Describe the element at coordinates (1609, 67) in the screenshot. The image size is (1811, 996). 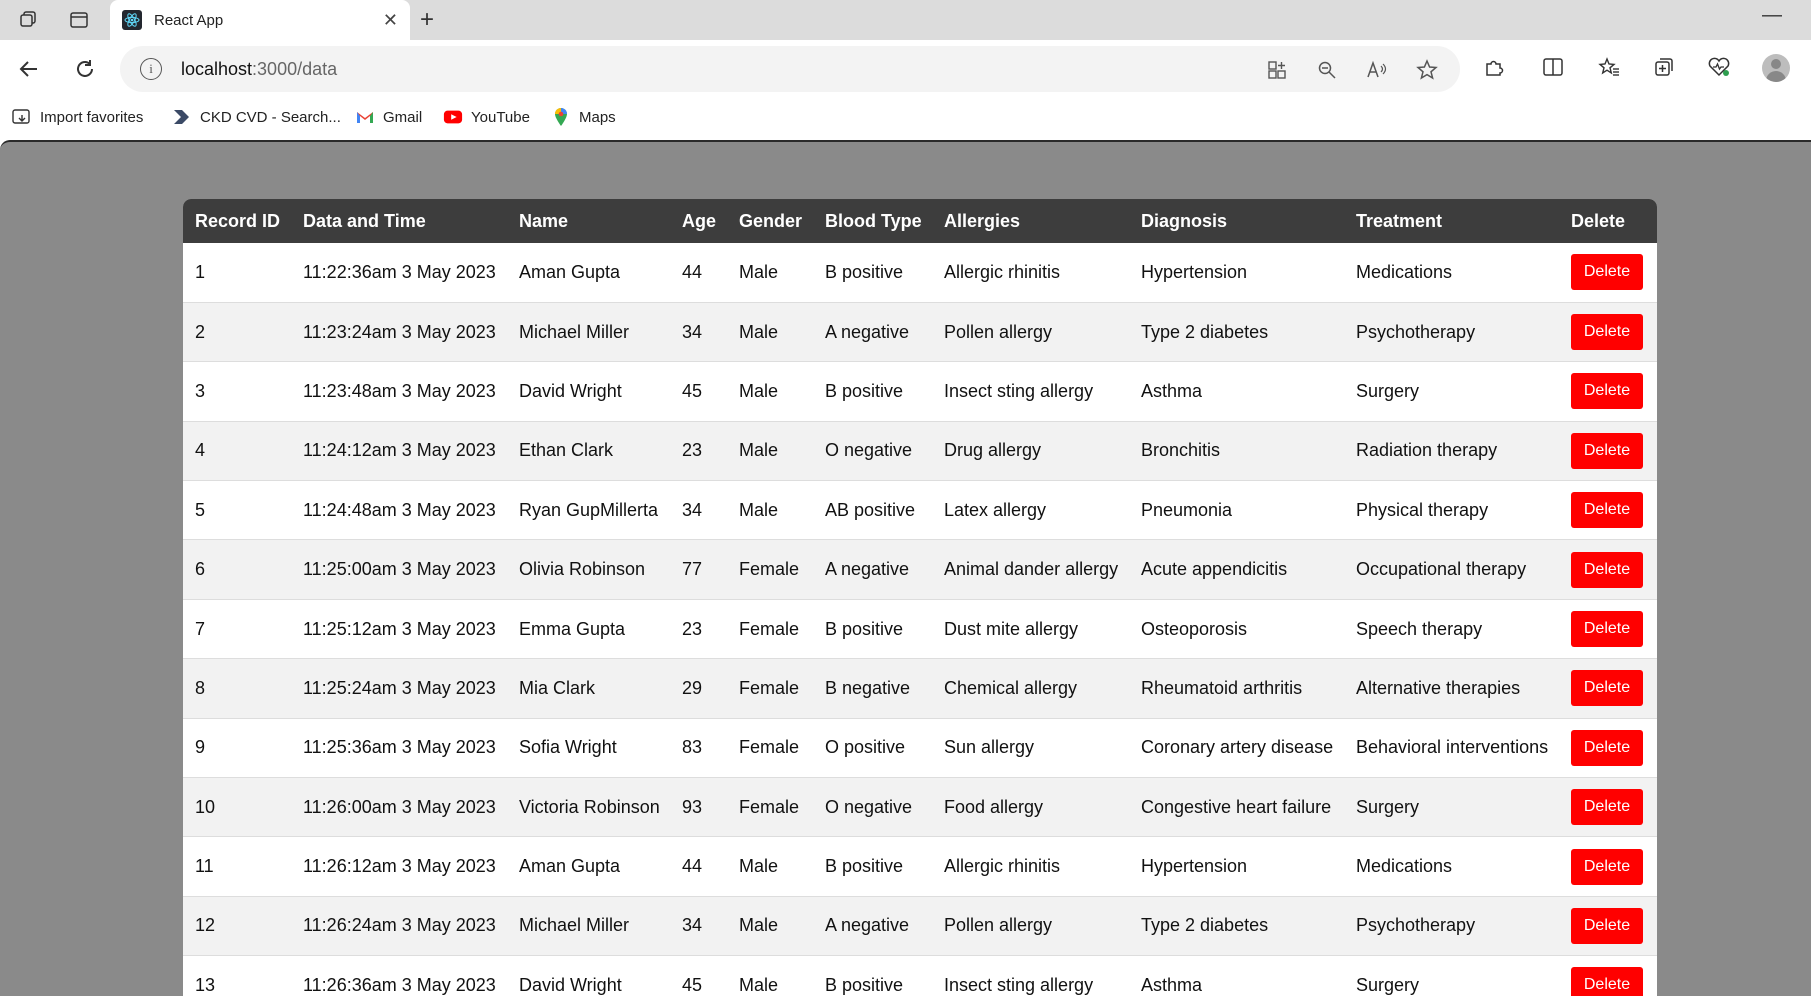
I see `favorites-icon` at that location.